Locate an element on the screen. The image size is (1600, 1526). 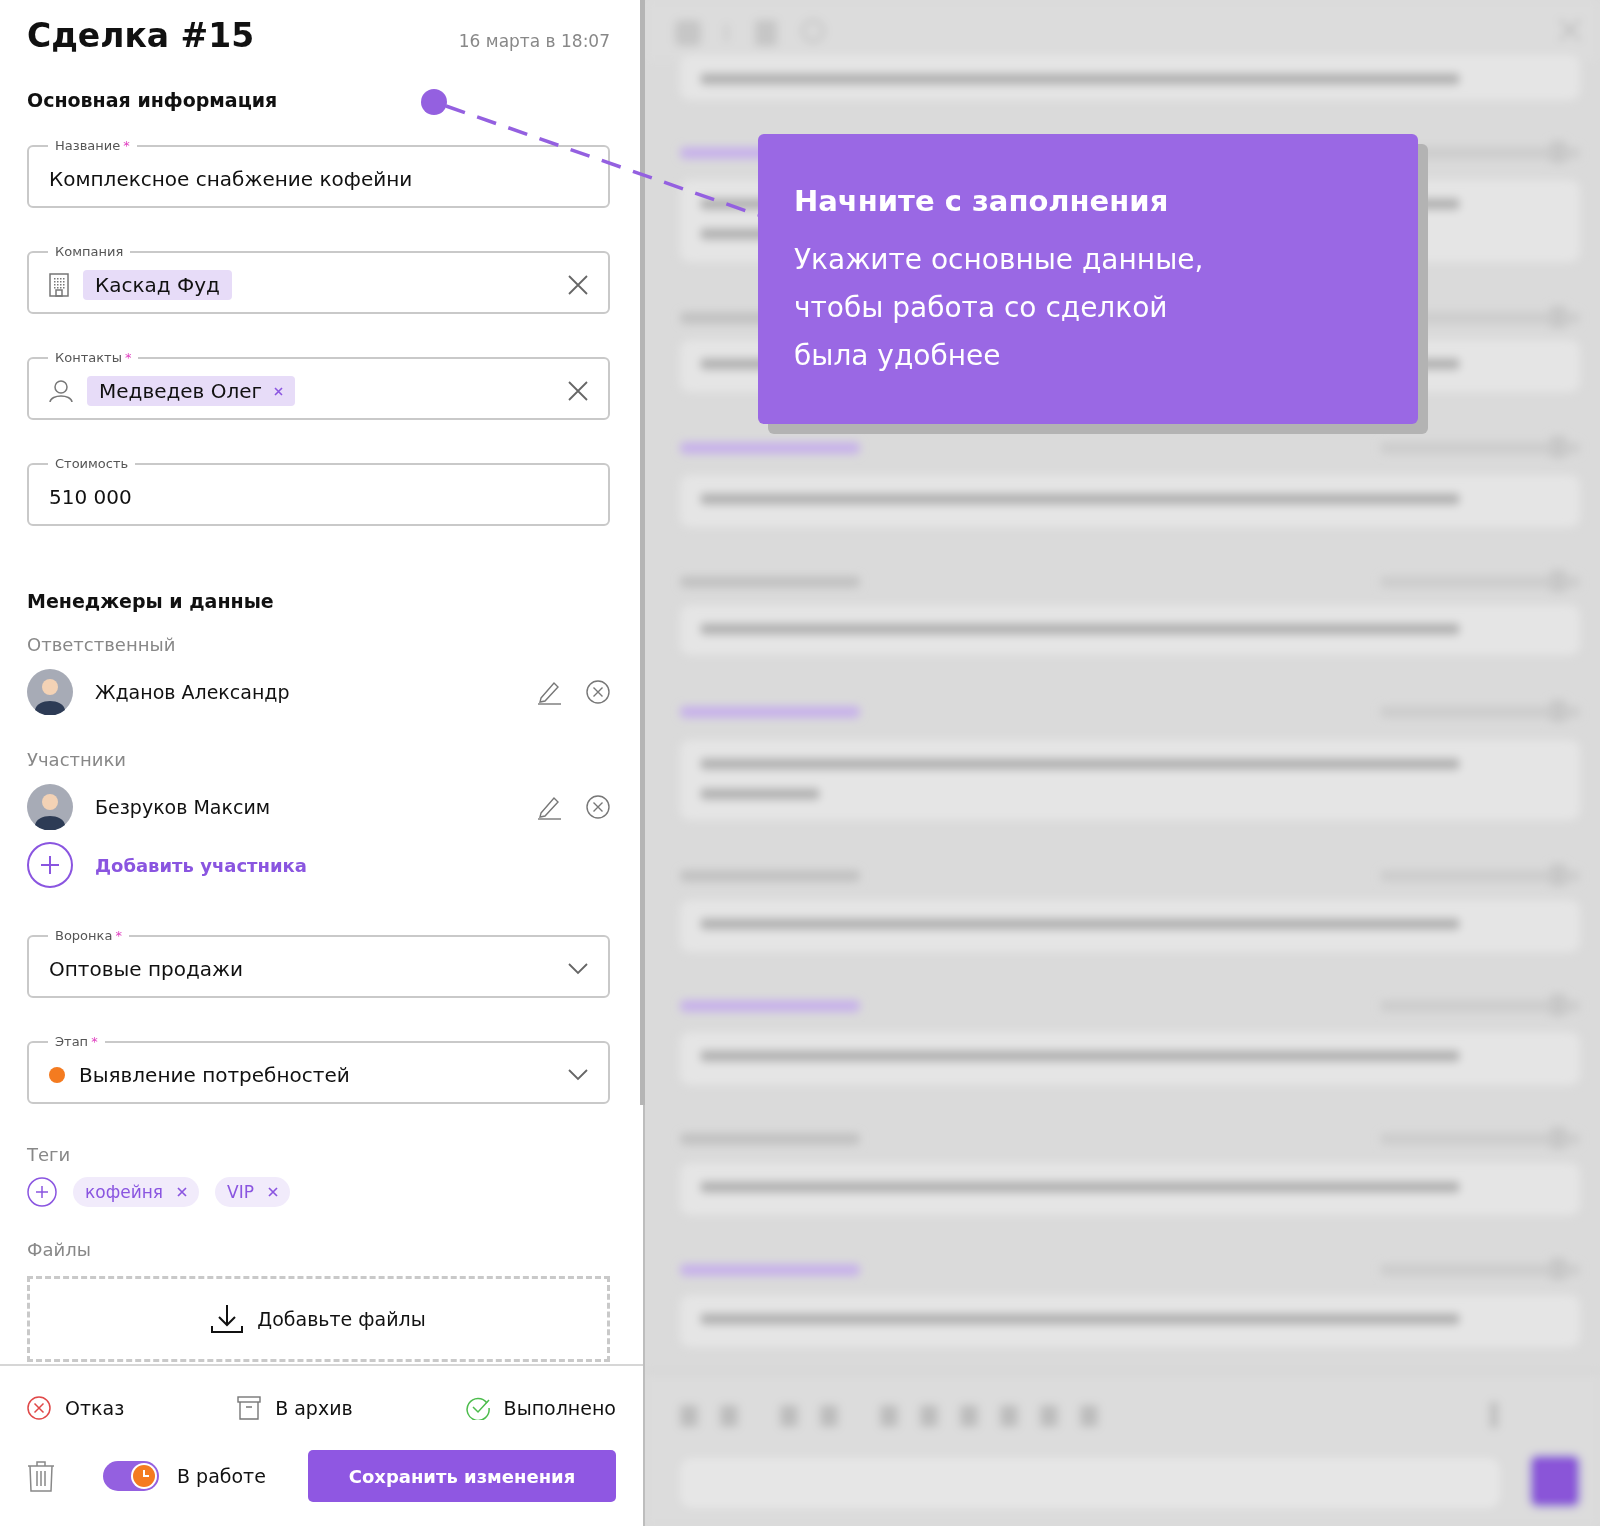
person-name: Безруков Максим is located at coordinates (183, 807).